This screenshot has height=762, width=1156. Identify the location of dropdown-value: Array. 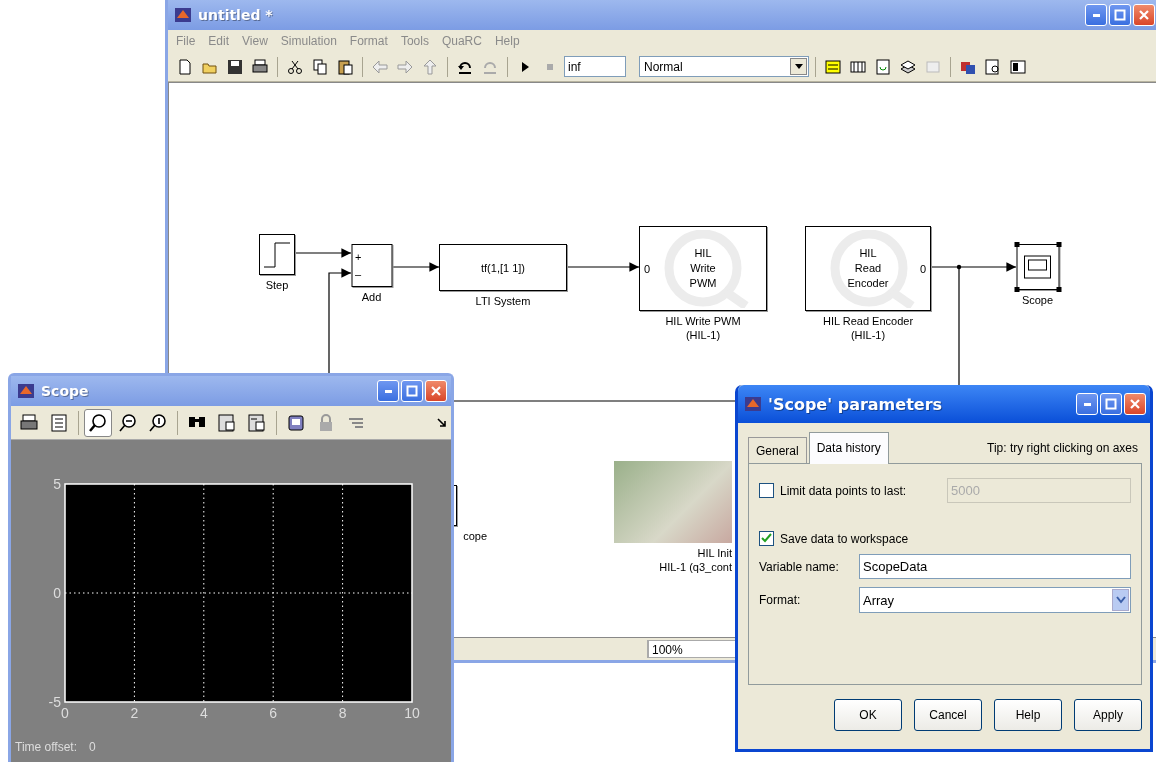
(879, 600).